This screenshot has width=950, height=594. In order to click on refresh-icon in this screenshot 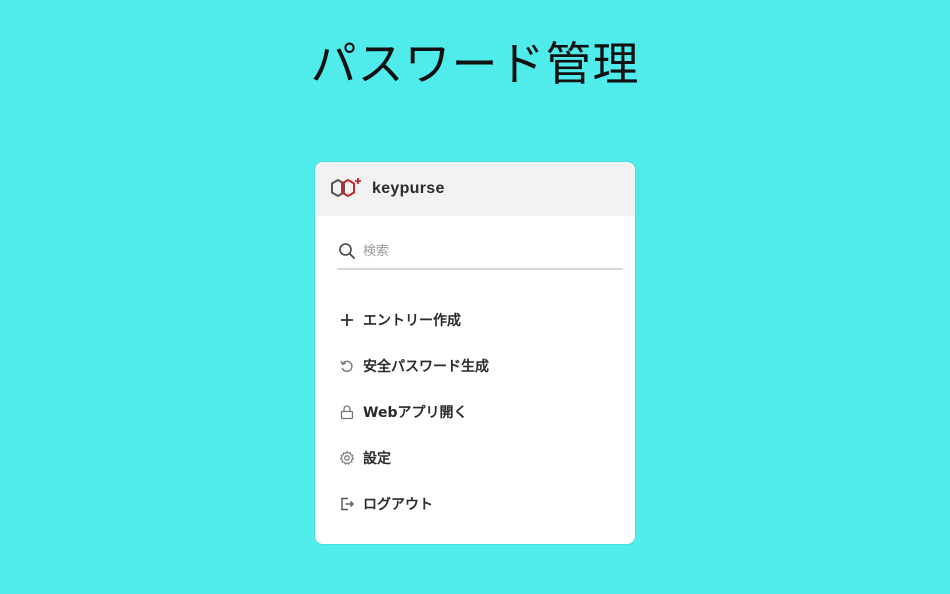, I will do `click(347, 366)`.